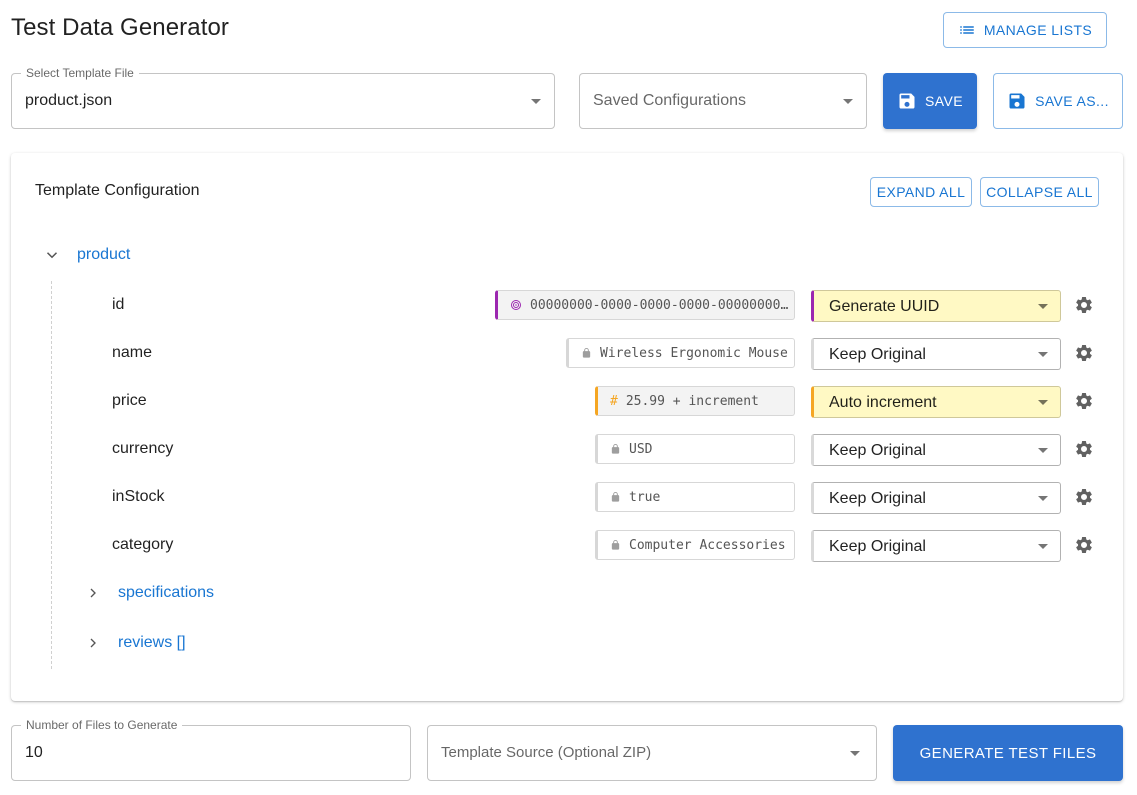  What do you see at coordinates (546, 752) in the screenshot?
I see `template-source-placeholder: Template Source (Optional ZIP)` at bounding box center [546, 752].